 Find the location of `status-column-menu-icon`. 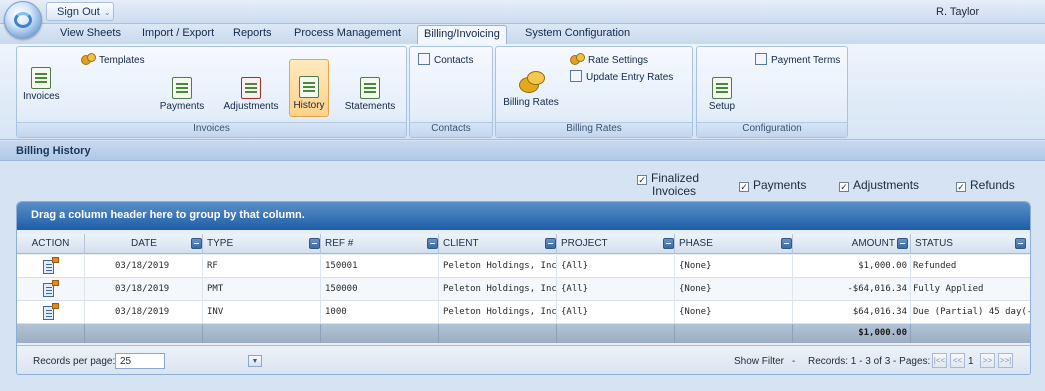

status-column-menu-icon is located at coordinates (1020, 243).